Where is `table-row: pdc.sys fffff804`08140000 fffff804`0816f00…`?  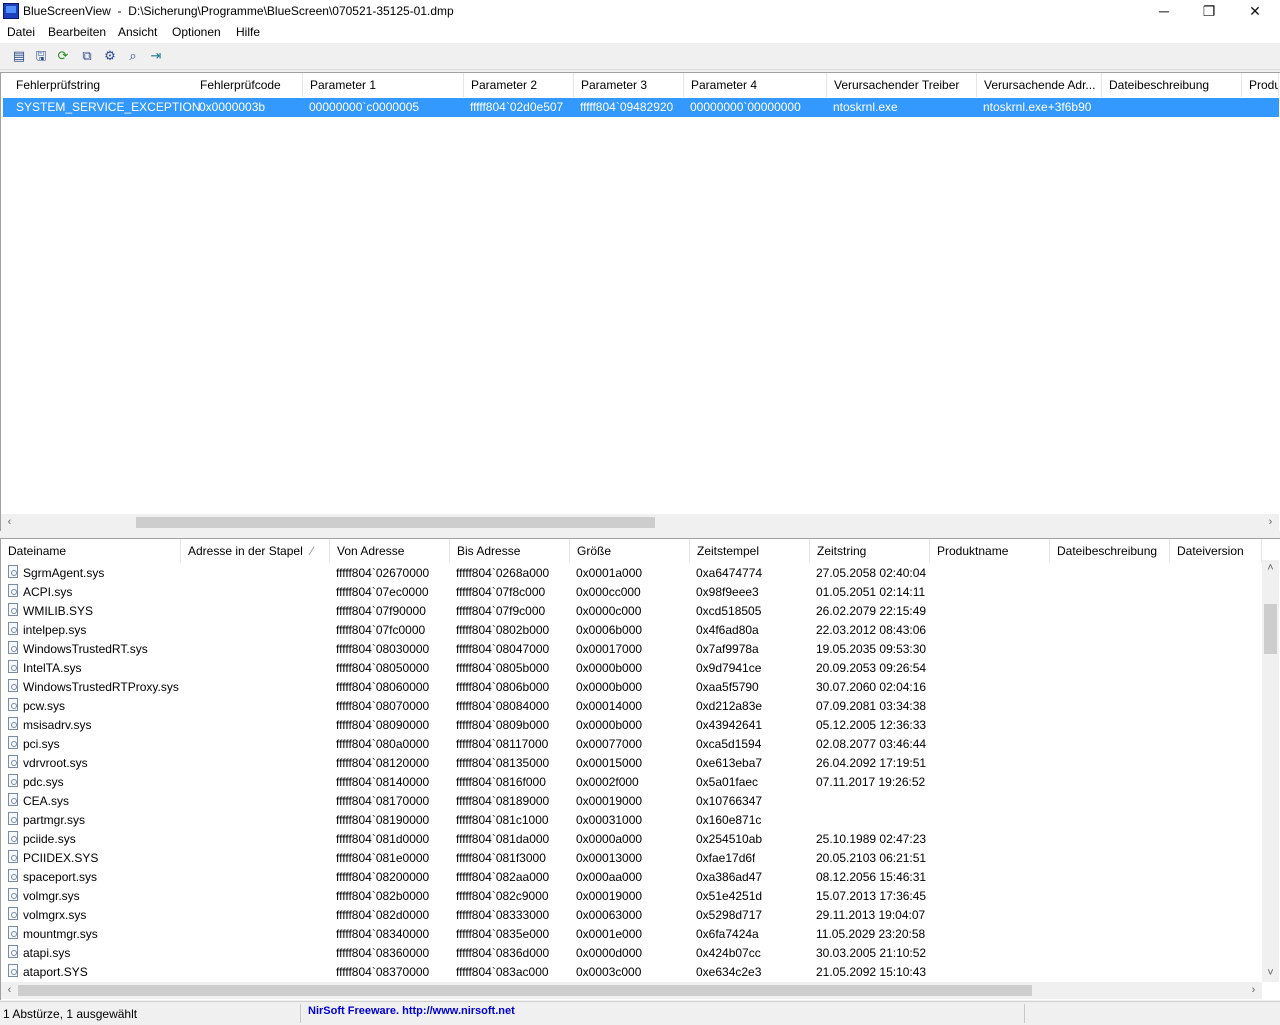 table-row: pdc.sys fffff804`08140000 fffff804`0816f00… is located at coordinates (631, 781).